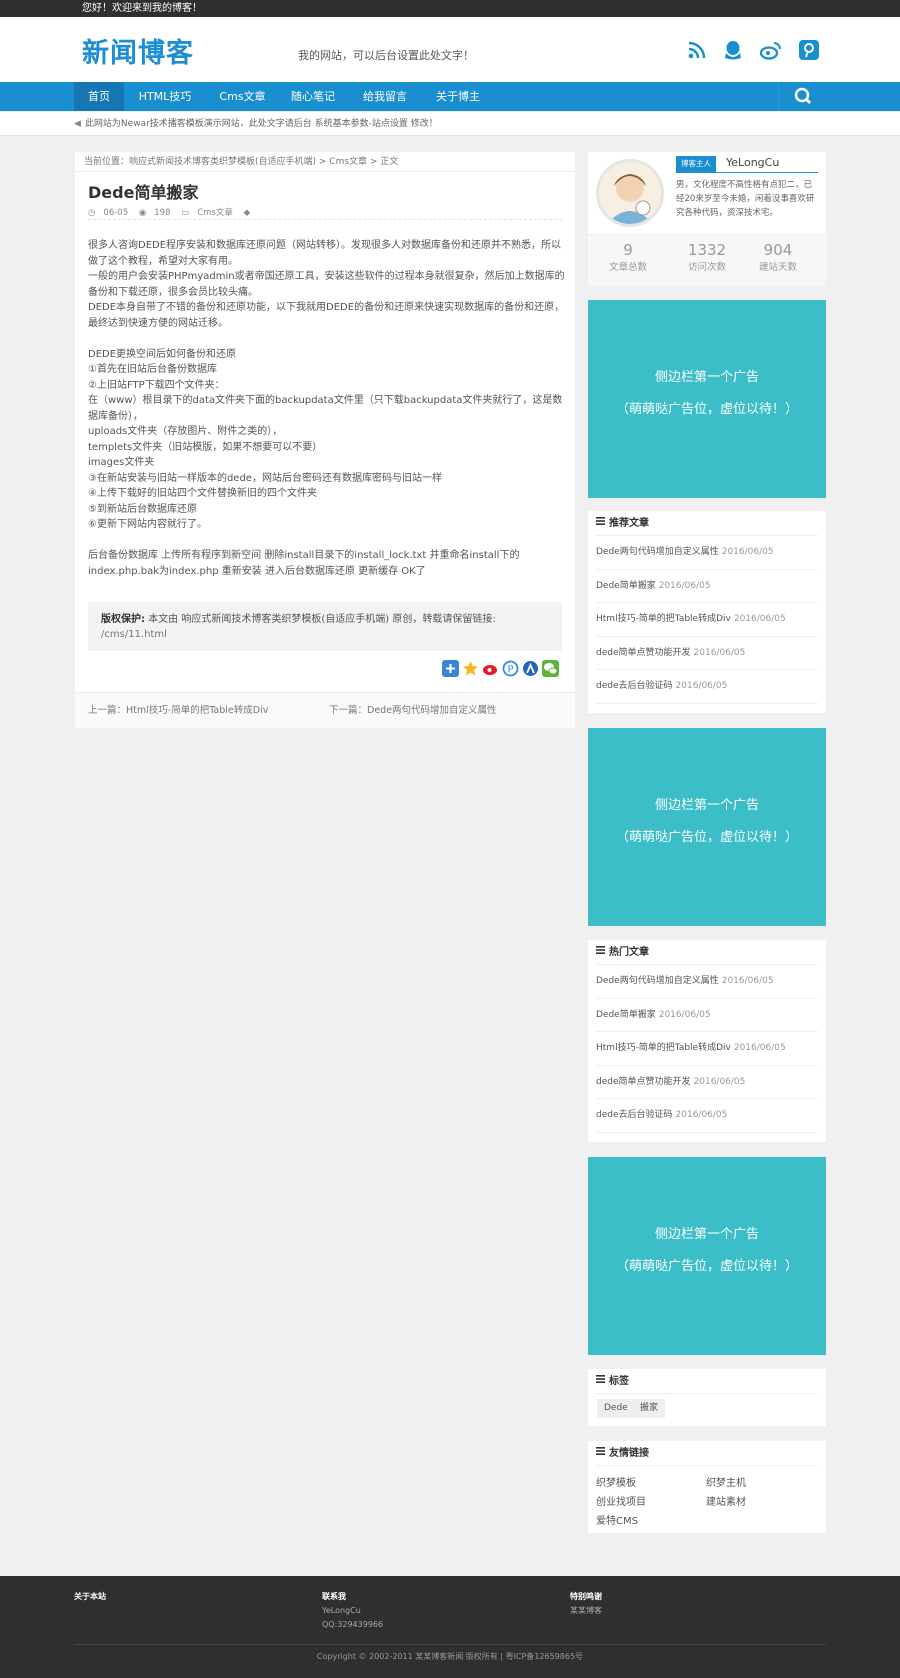 Image resolution: width=900 pixels, height=1678 pixels. What do you see at coordinates (123, 619) in the screenshot?
I see `copyright-label: 版权保护:` at bounding box center [123, 619].